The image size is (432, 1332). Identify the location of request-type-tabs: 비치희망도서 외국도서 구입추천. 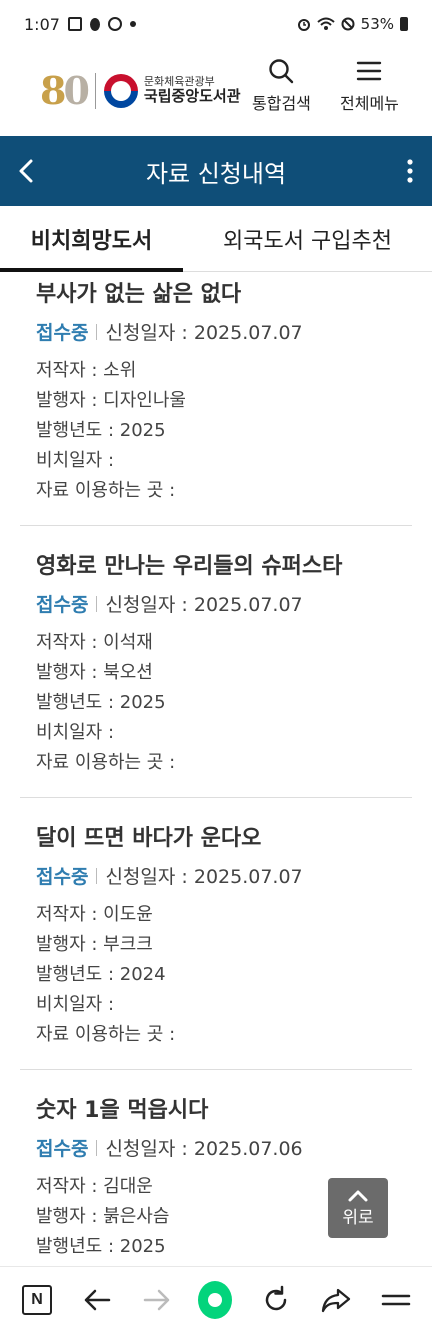
(216, 239).